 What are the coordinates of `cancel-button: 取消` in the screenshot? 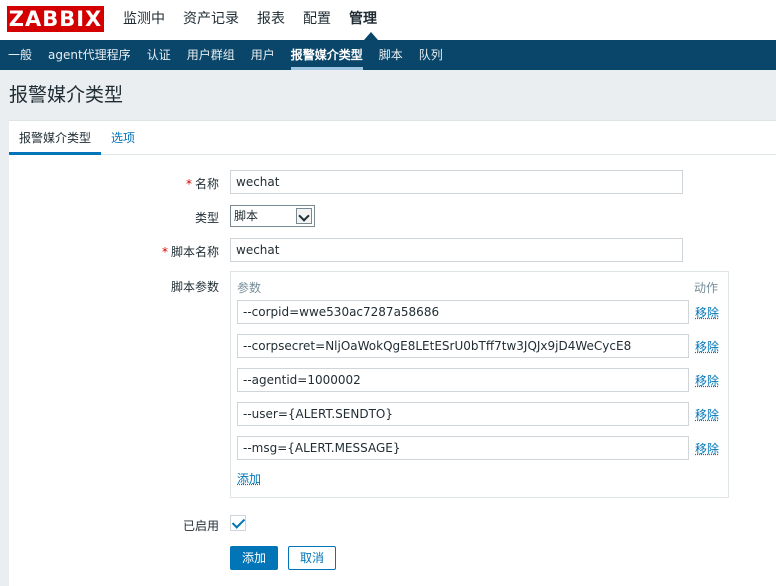 It's located at (312, 558).